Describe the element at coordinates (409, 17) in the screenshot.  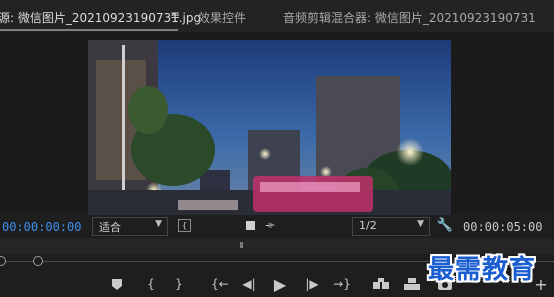
I see `tab-audio-clip-mixer: 音频剪辑混合器: 微信图片_20210923190731` at that location.